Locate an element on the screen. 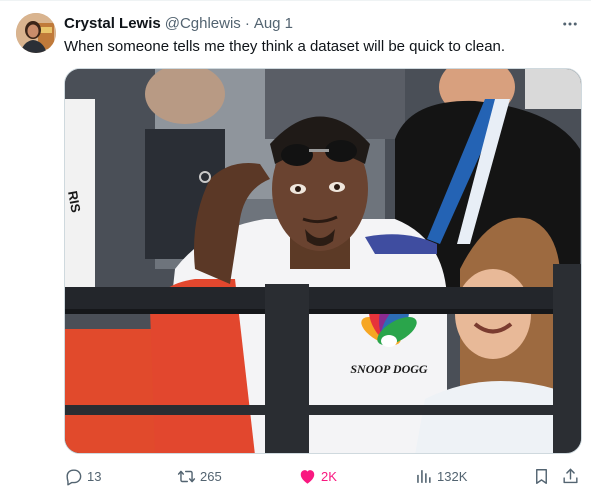  share-button is located at coordinates (570, 476).